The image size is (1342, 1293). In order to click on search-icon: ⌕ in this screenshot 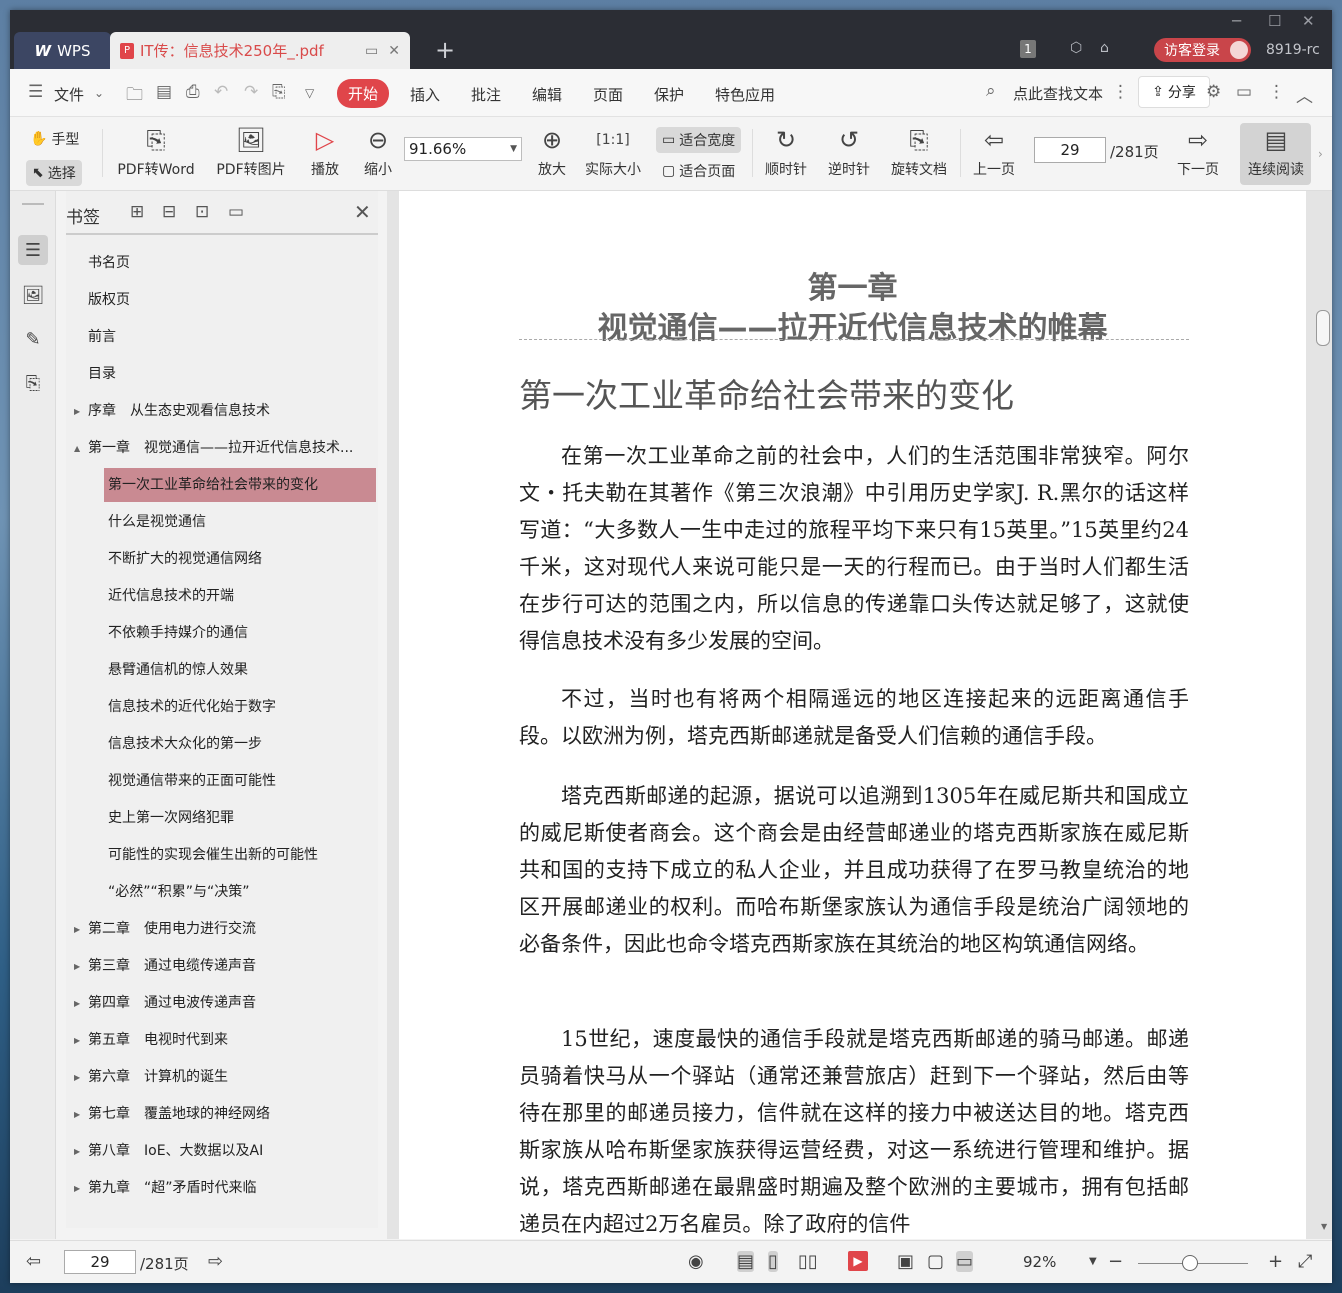, I will do `click(991, 91)`.